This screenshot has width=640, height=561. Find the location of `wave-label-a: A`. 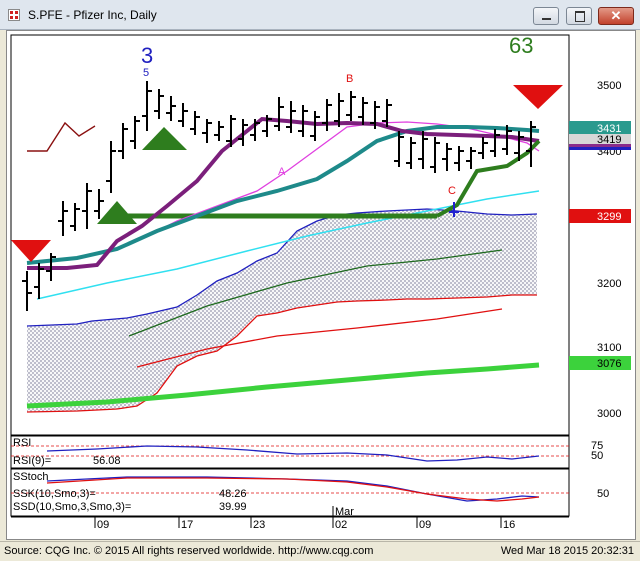

wave-label-a: A is located at coordinates (282, 172).